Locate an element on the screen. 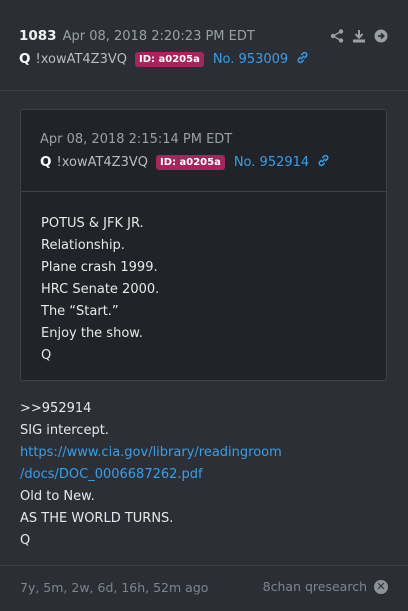 The image size is (408, 611). download-icon is located at coordinates (359, 36).